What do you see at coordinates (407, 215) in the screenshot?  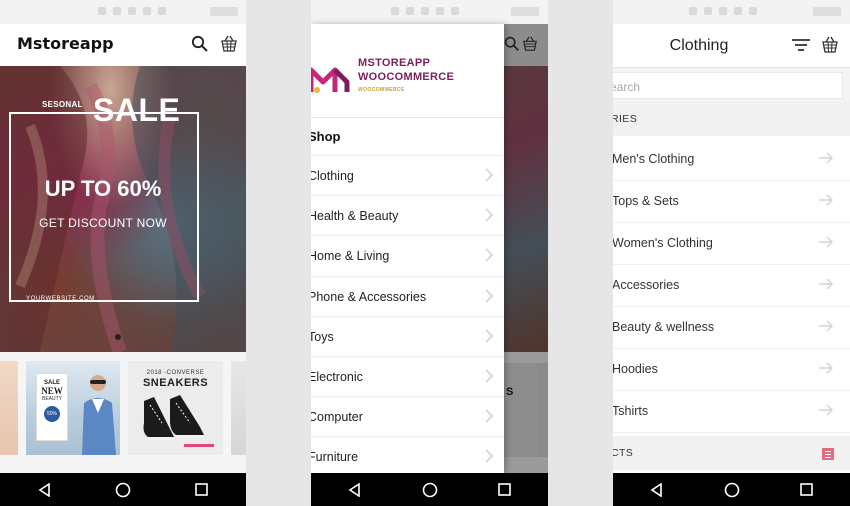 I see `drawer-item-health-beauty: Health & Beauty` at bounding box center [407, 215].